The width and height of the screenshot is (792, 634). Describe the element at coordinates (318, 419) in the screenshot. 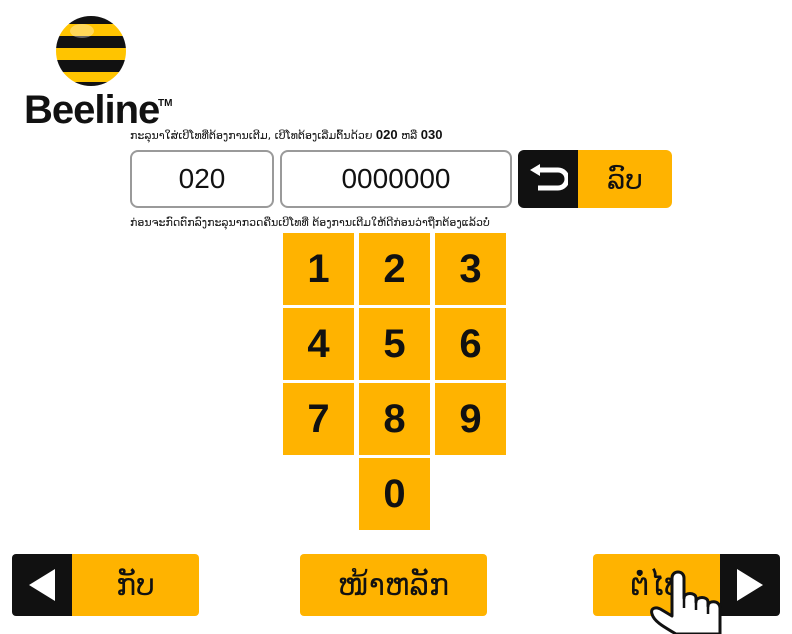

I see `key-7: 7` at that location.